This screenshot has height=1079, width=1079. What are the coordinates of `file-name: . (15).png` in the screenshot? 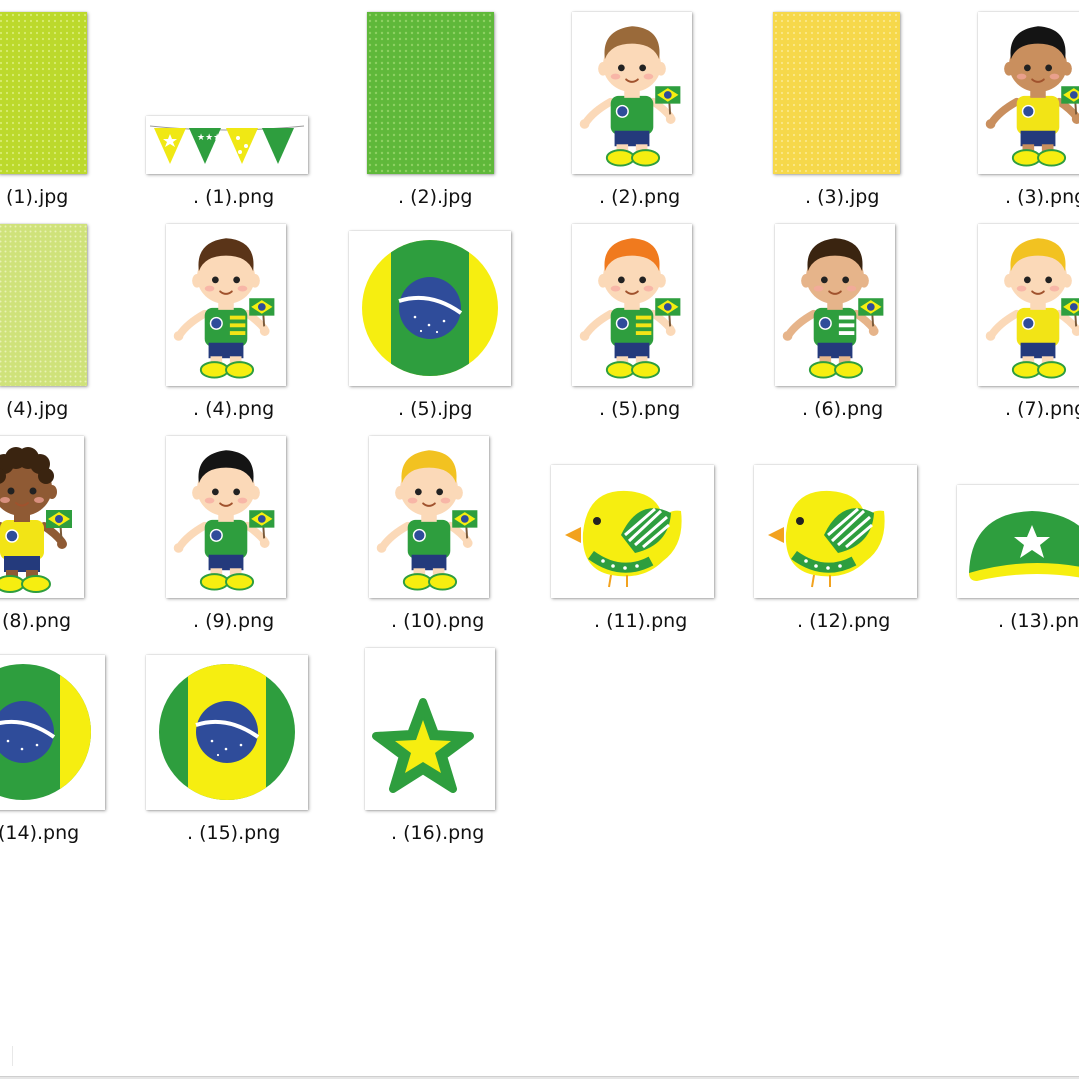 It's located at (234, 833).